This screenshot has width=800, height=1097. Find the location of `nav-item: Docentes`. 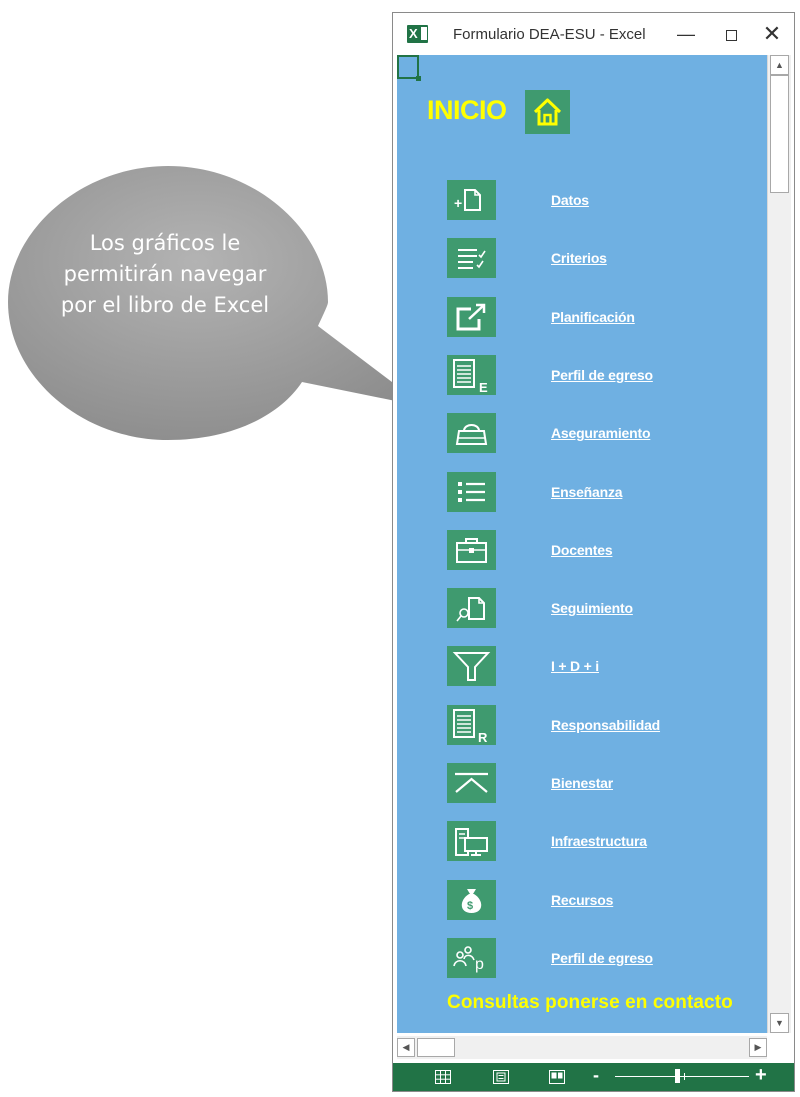

nav-item: Docentes is located at coordinates (607, 550).